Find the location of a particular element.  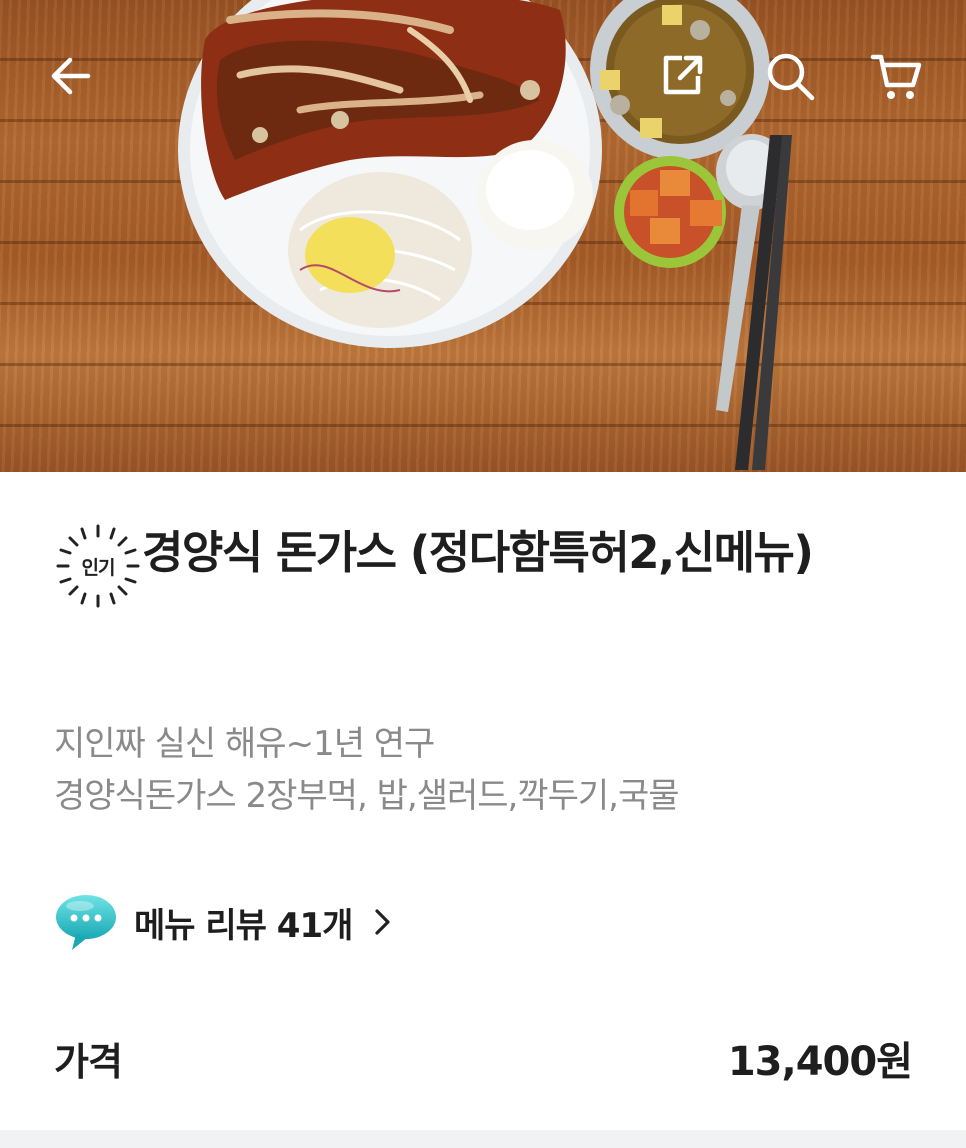

top-app-bar is located at coordinates (483, 75).